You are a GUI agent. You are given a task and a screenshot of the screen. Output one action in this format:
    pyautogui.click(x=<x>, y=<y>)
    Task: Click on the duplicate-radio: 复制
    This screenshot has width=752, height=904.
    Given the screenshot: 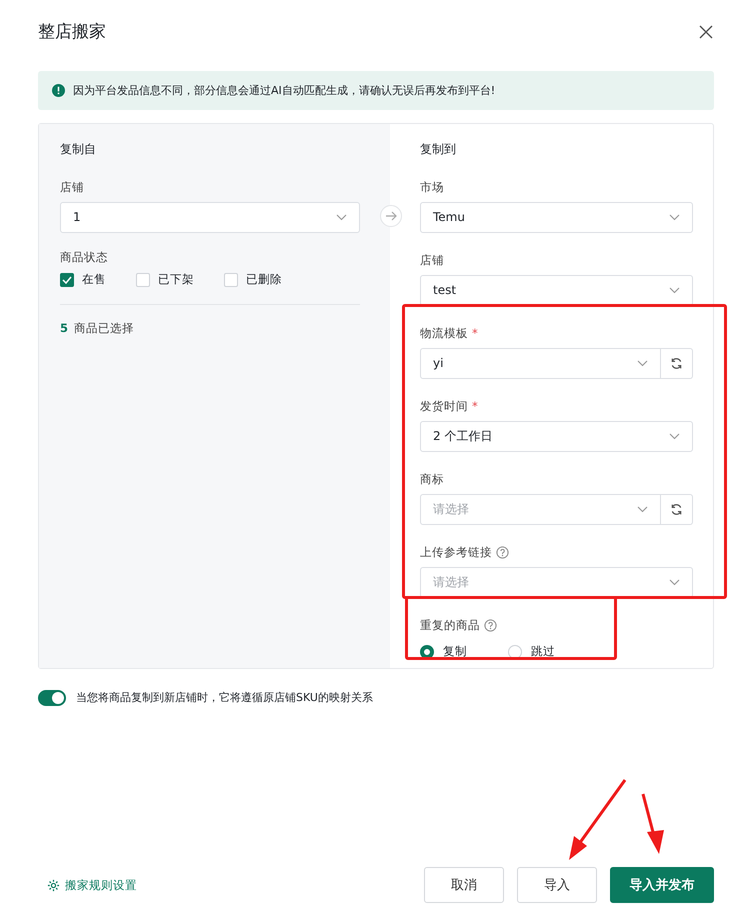 What is the action you would take?
    pyautogui.click(x=464, y=651)
    